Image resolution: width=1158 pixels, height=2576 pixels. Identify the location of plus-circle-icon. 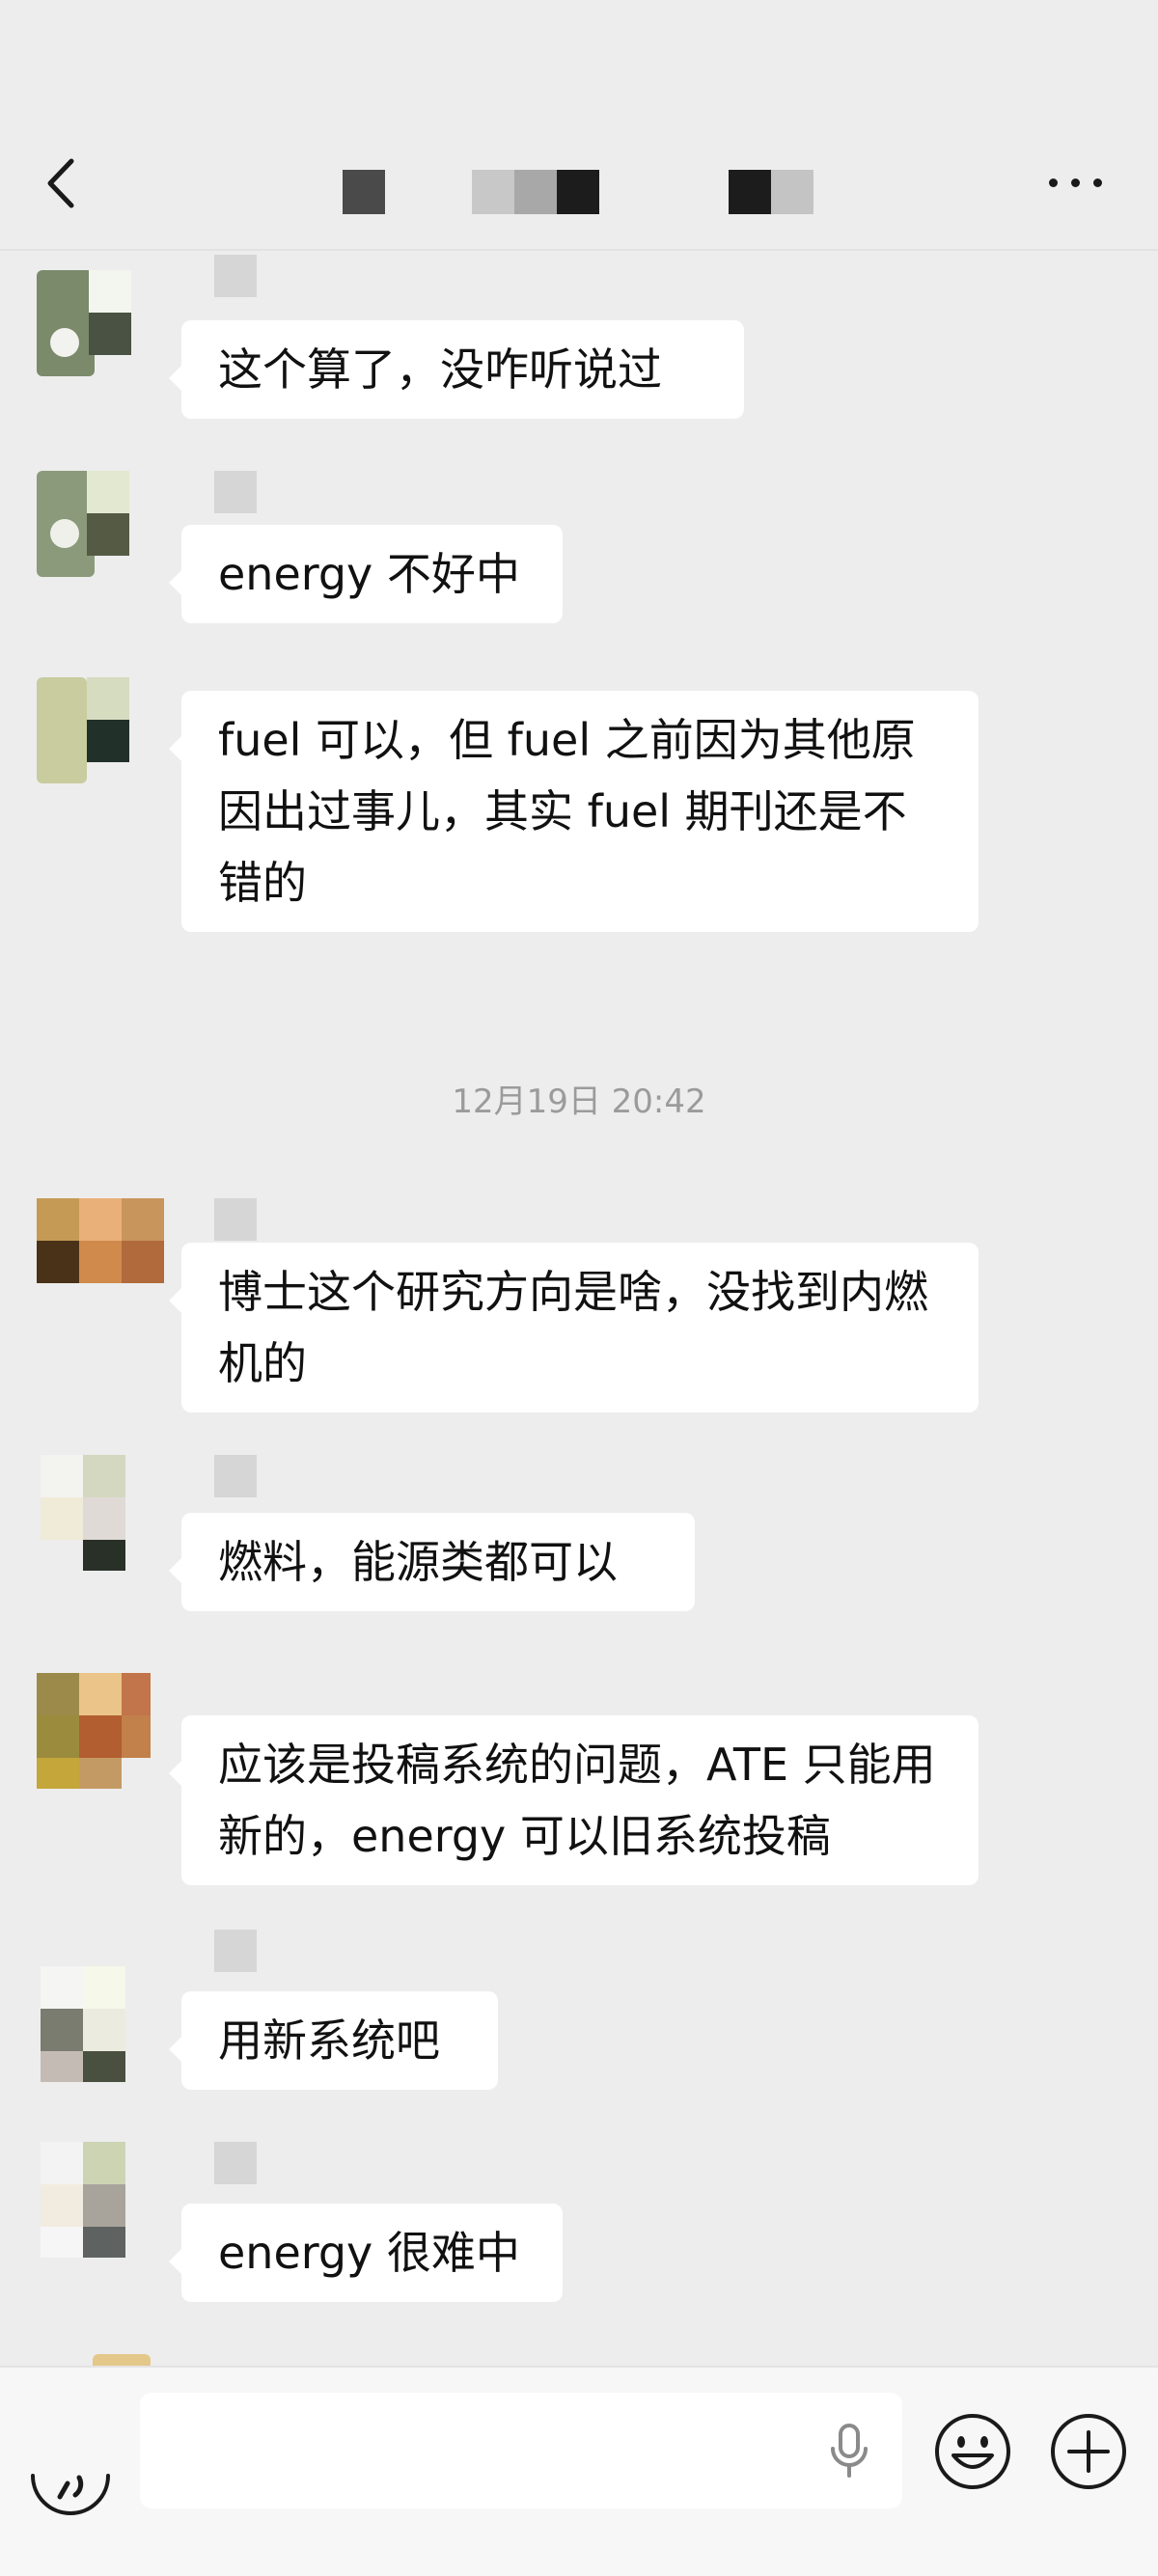
(1088, 2451).